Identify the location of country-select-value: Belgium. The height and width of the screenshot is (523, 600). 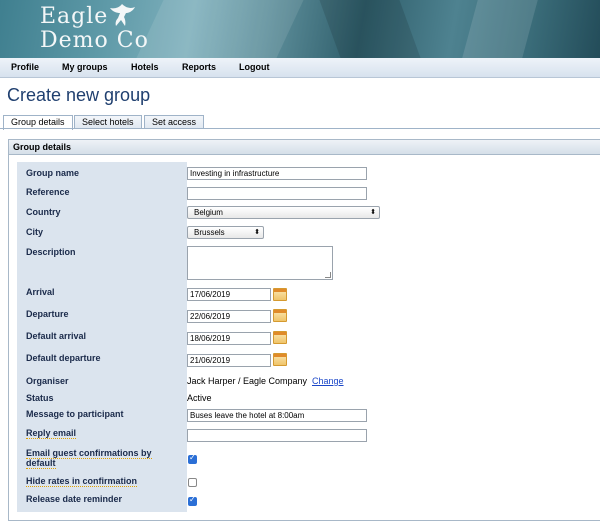
(208, 212).